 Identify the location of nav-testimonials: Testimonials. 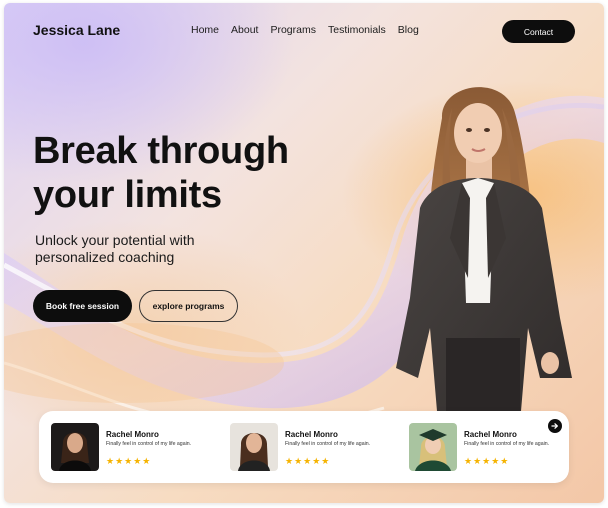
(357, 30).